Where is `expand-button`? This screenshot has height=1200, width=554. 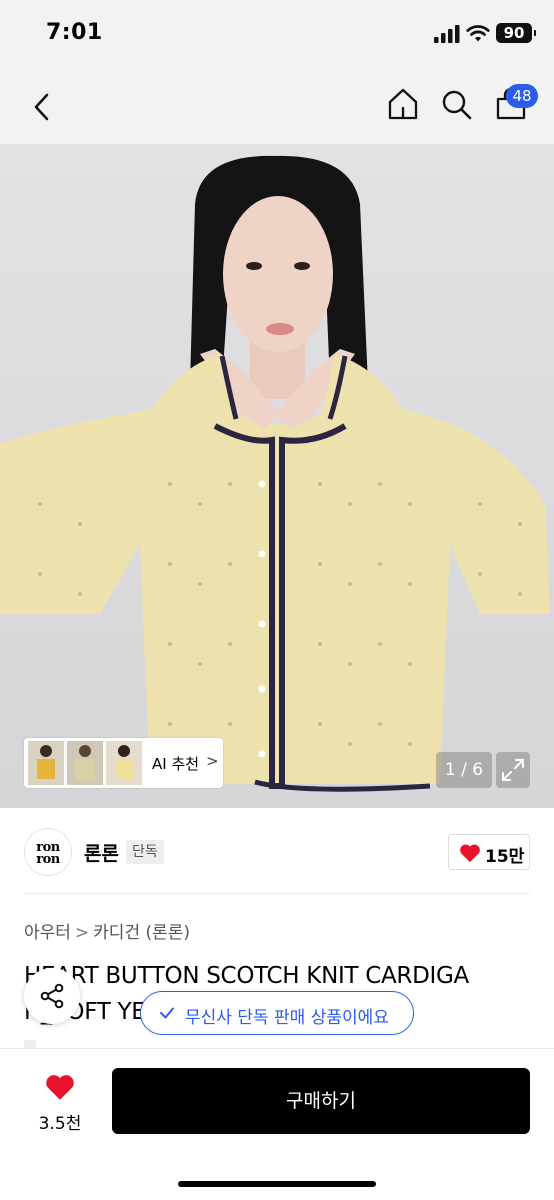
expand-button is located at coordinates (513, 770).